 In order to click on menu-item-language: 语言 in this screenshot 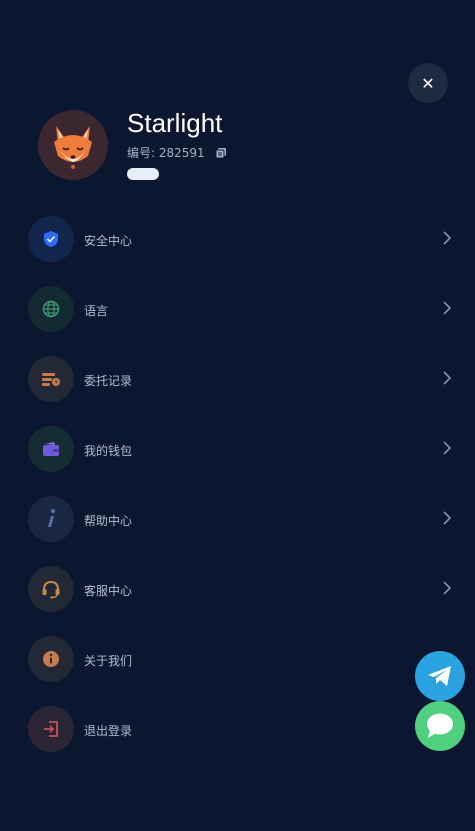, I will do `click(243, 321)`.